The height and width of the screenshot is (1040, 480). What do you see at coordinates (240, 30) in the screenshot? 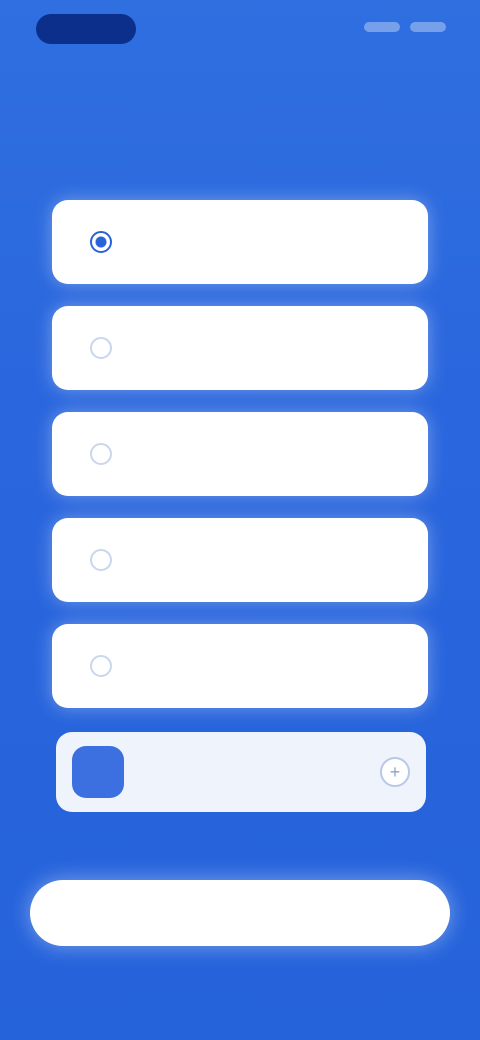
I see `status-bar` at bounding box center [240, 30].